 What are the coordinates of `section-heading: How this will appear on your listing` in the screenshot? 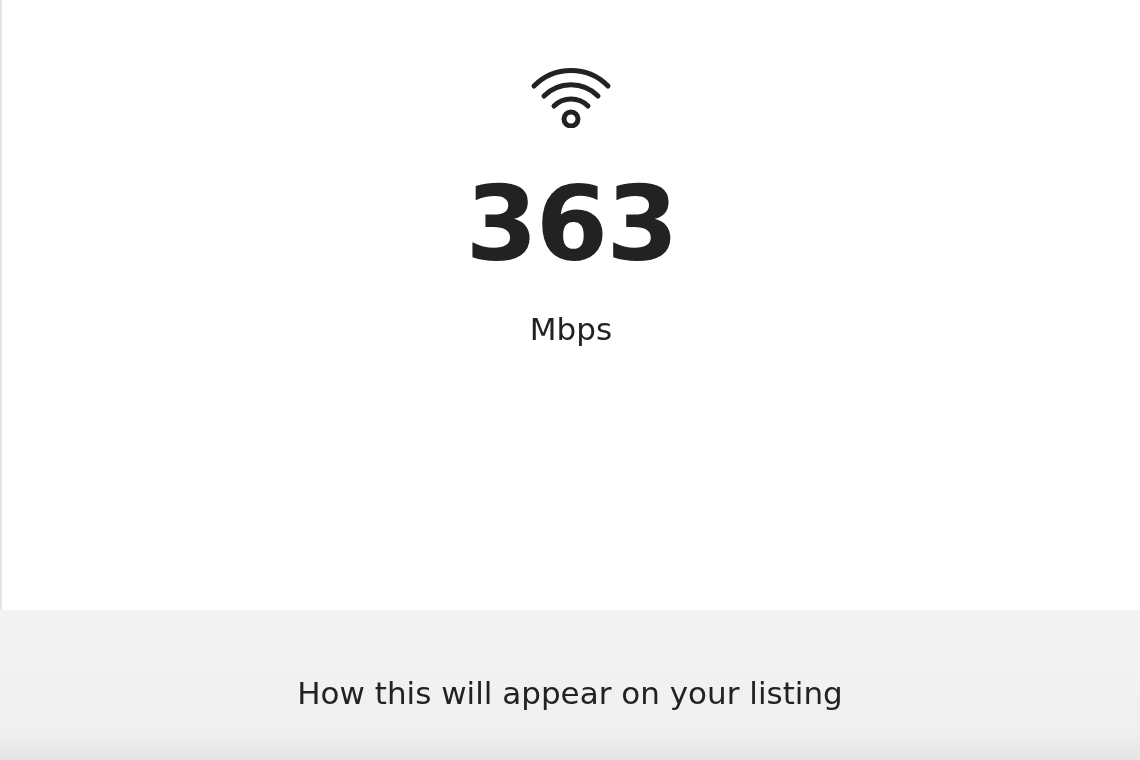 It's located at (570, 695).